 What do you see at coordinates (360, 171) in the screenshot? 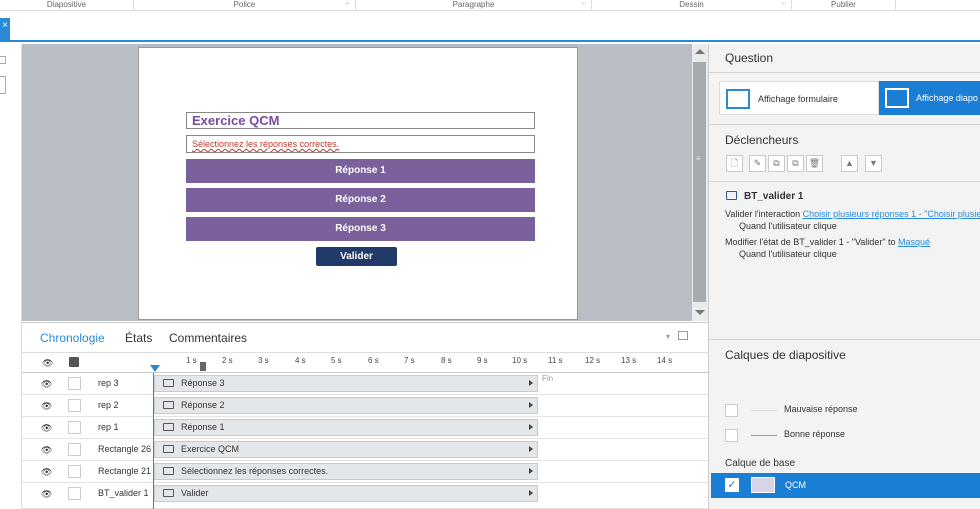
I see `answer-button-1: Réponse 1` at bounding box center [360, 171].